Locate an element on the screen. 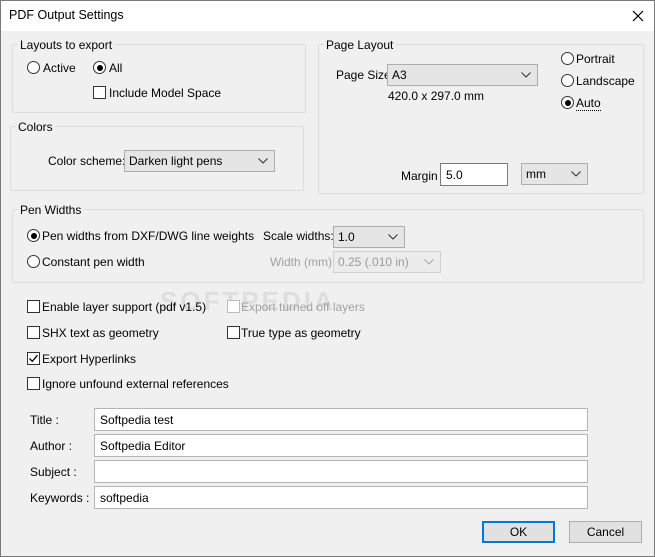 This screenshot has width=655, height=557. colors-legend: Colors is located at coordinates (35, 127).